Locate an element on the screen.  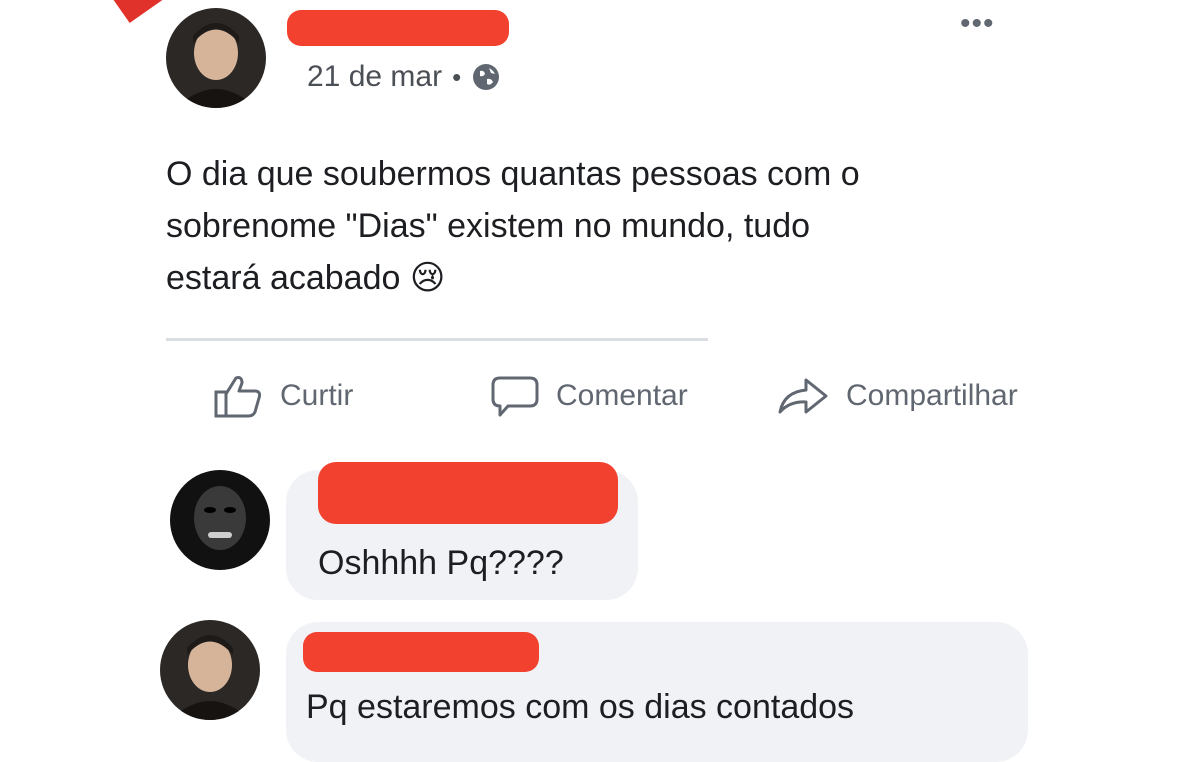
share-button: Compartilhar is located at coordinates (897, 396).